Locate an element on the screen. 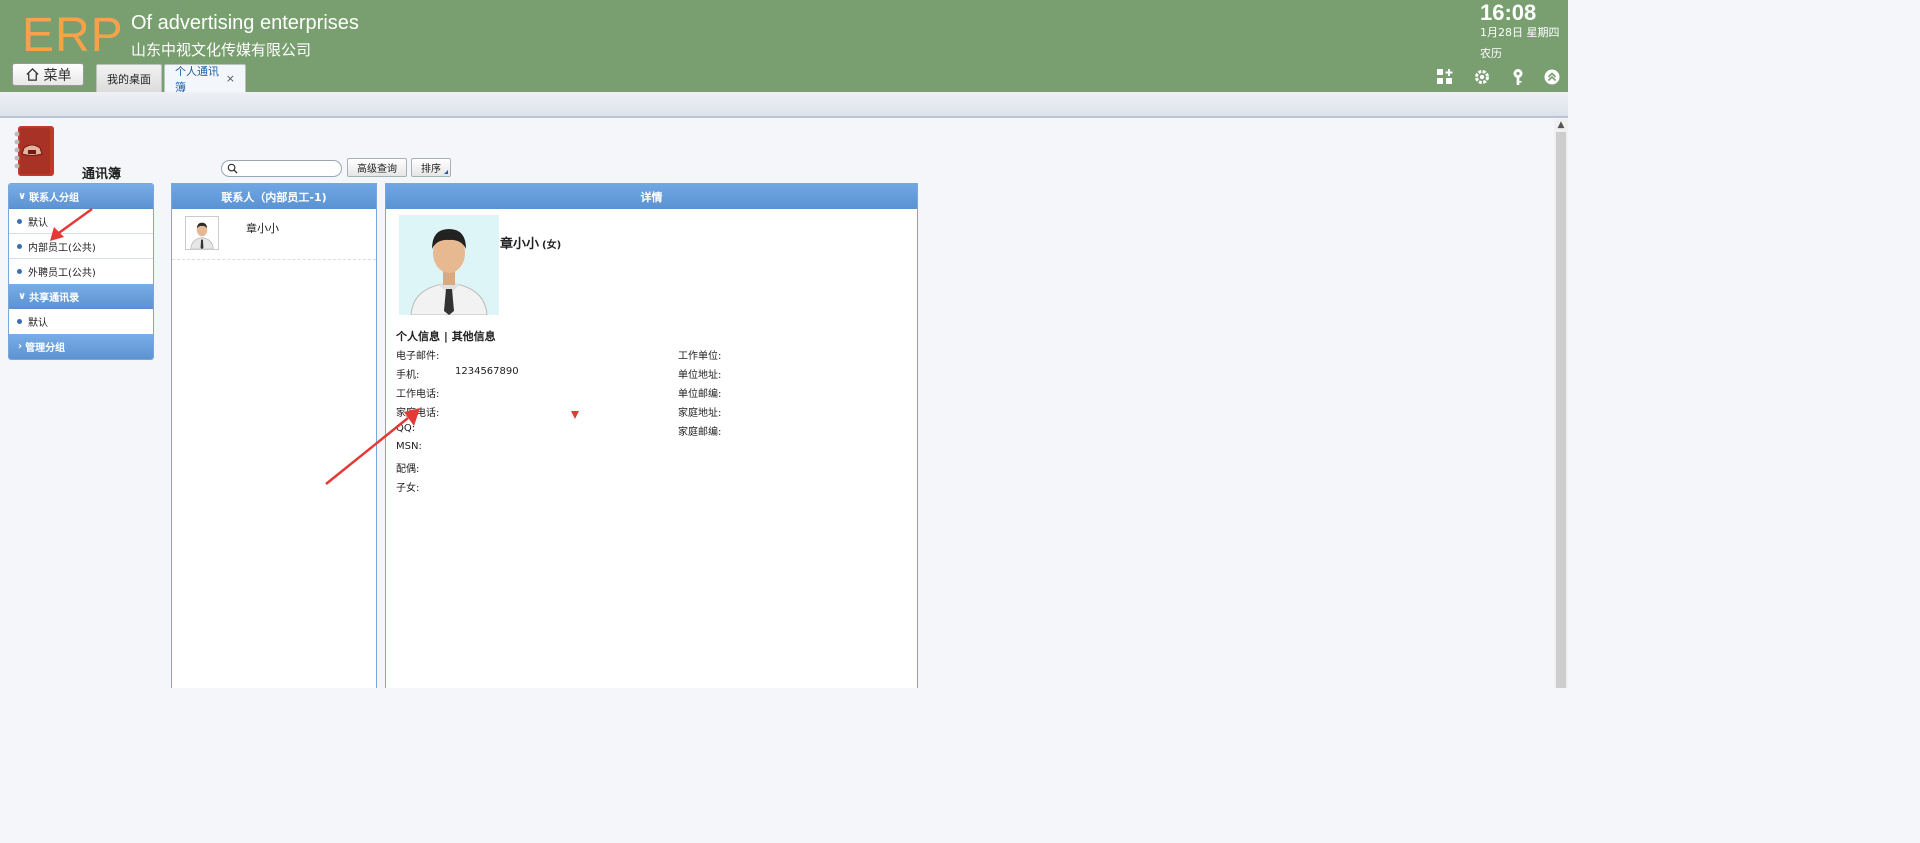  field-msn: MSN: is located at coordinates (409, 446).